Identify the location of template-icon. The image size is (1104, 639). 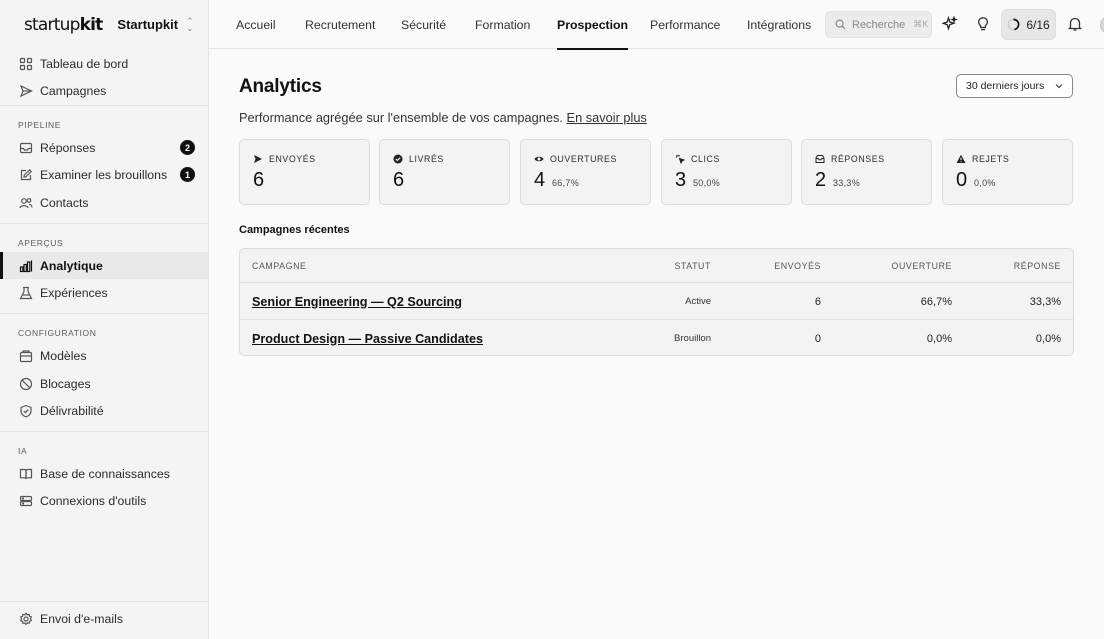
(26, 356).